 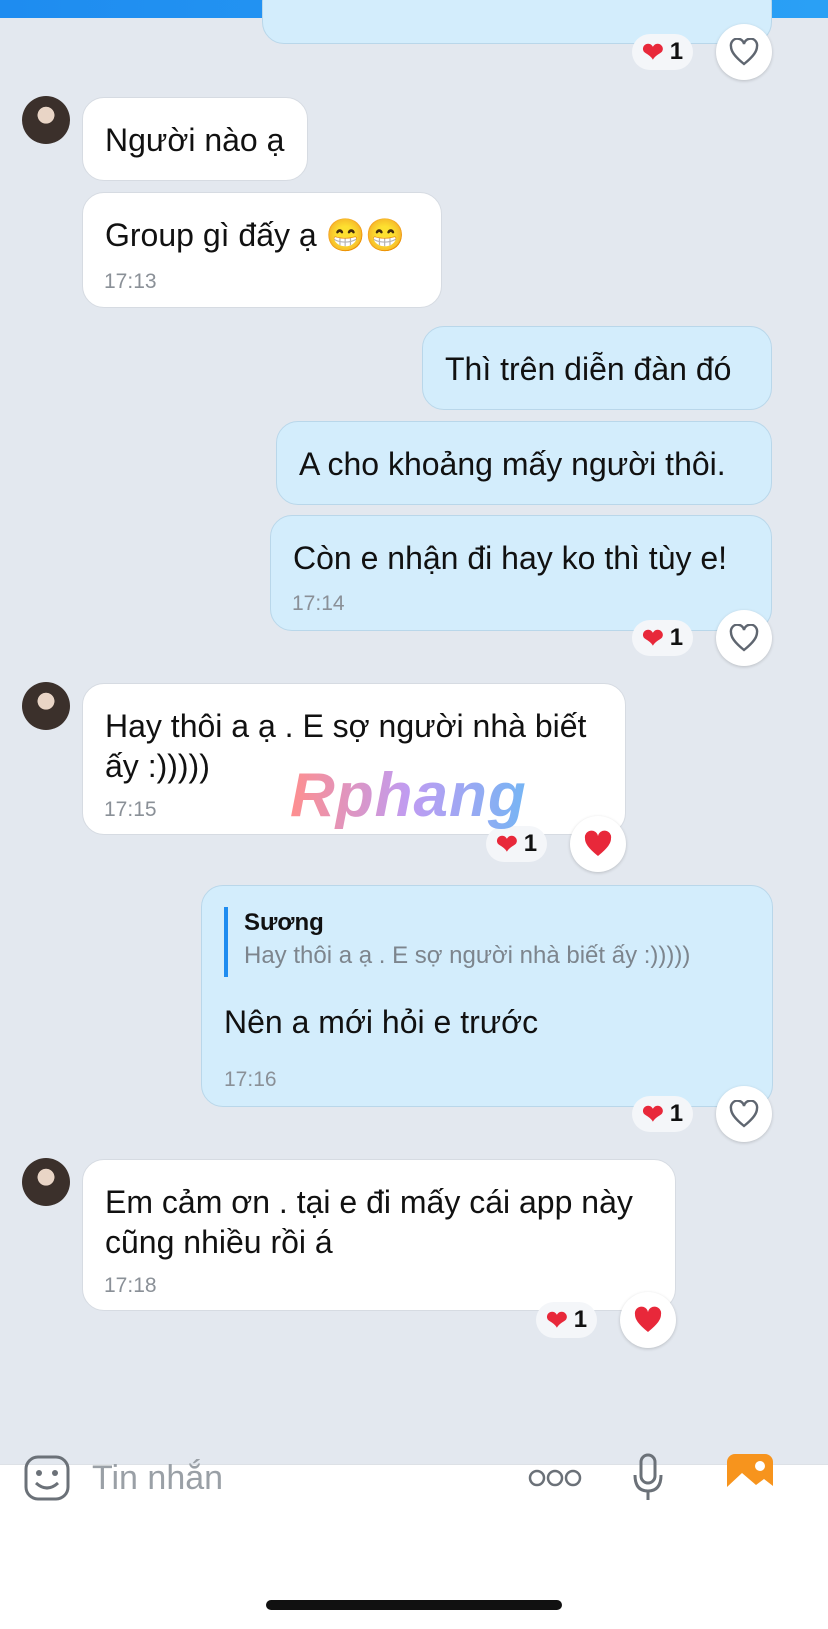 I want to click on home-indicator, so click(x=414, y=1605).